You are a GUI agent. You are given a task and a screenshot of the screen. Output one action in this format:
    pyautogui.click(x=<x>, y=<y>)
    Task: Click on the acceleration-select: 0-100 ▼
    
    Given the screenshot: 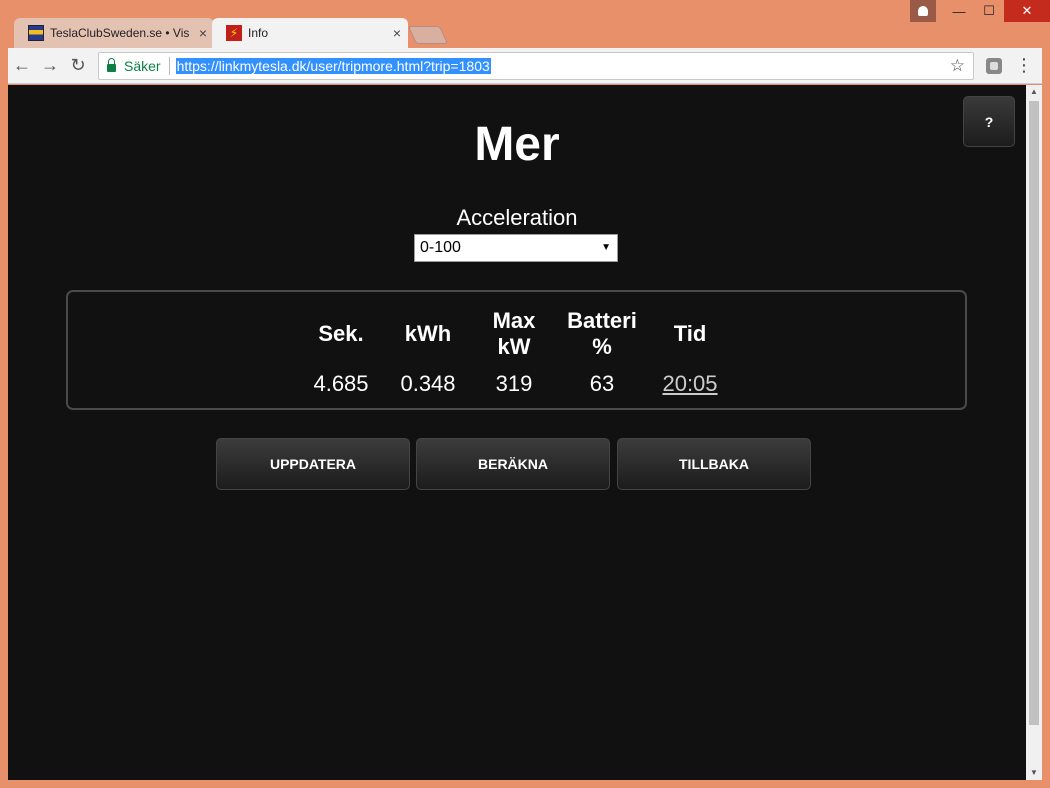 What is the action you would take?
    pyautogui.click(x=516, y=248)
    